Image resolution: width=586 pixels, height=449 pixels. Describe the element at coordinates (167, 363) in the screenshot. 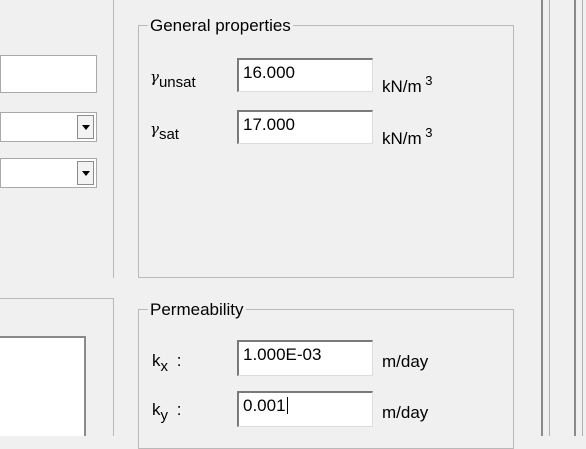

I see `kx-label: kx :` at that location.